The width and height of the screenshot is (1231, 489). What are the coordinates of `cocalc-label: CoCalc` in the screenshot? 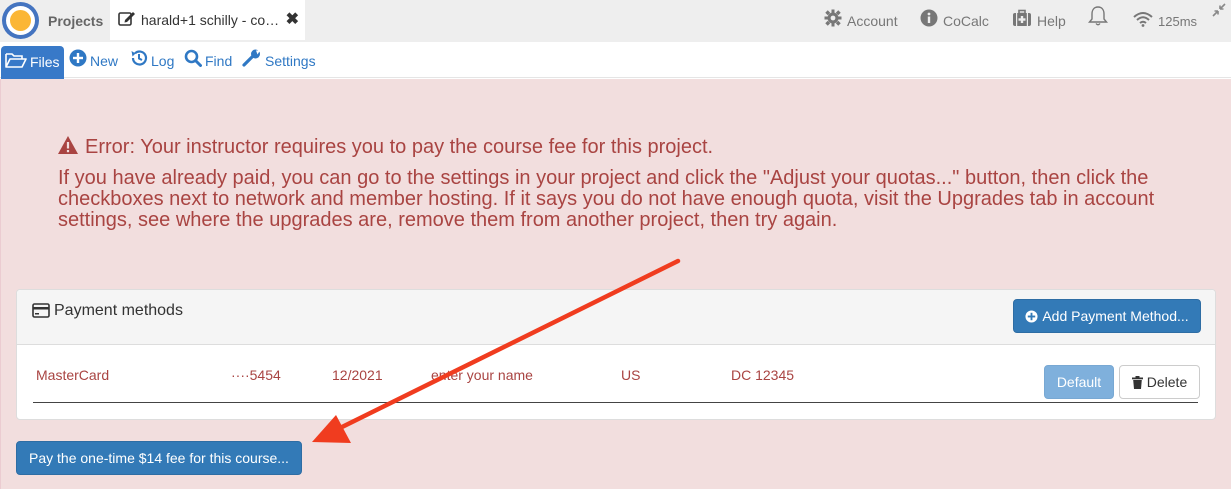 It's located at (966, 21).